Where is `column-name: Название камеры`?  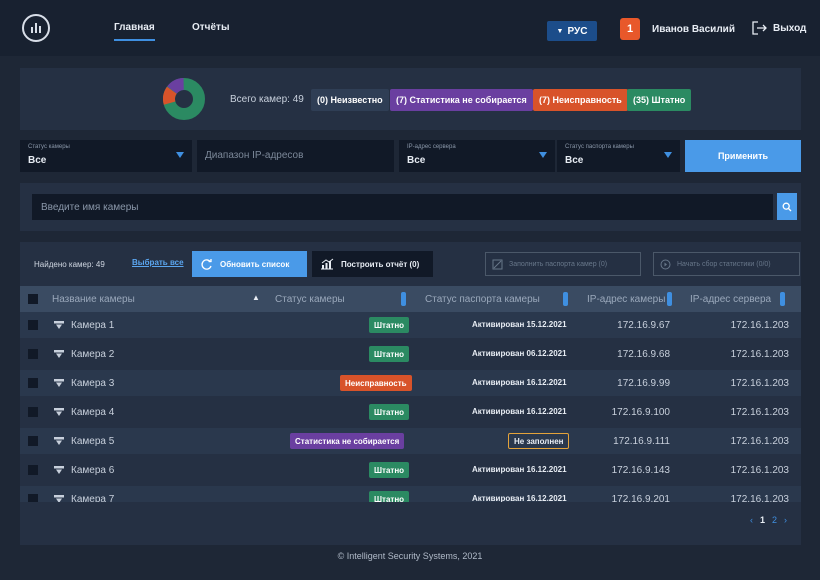
column-name: Название камеры is located at coordinates (93, 299).